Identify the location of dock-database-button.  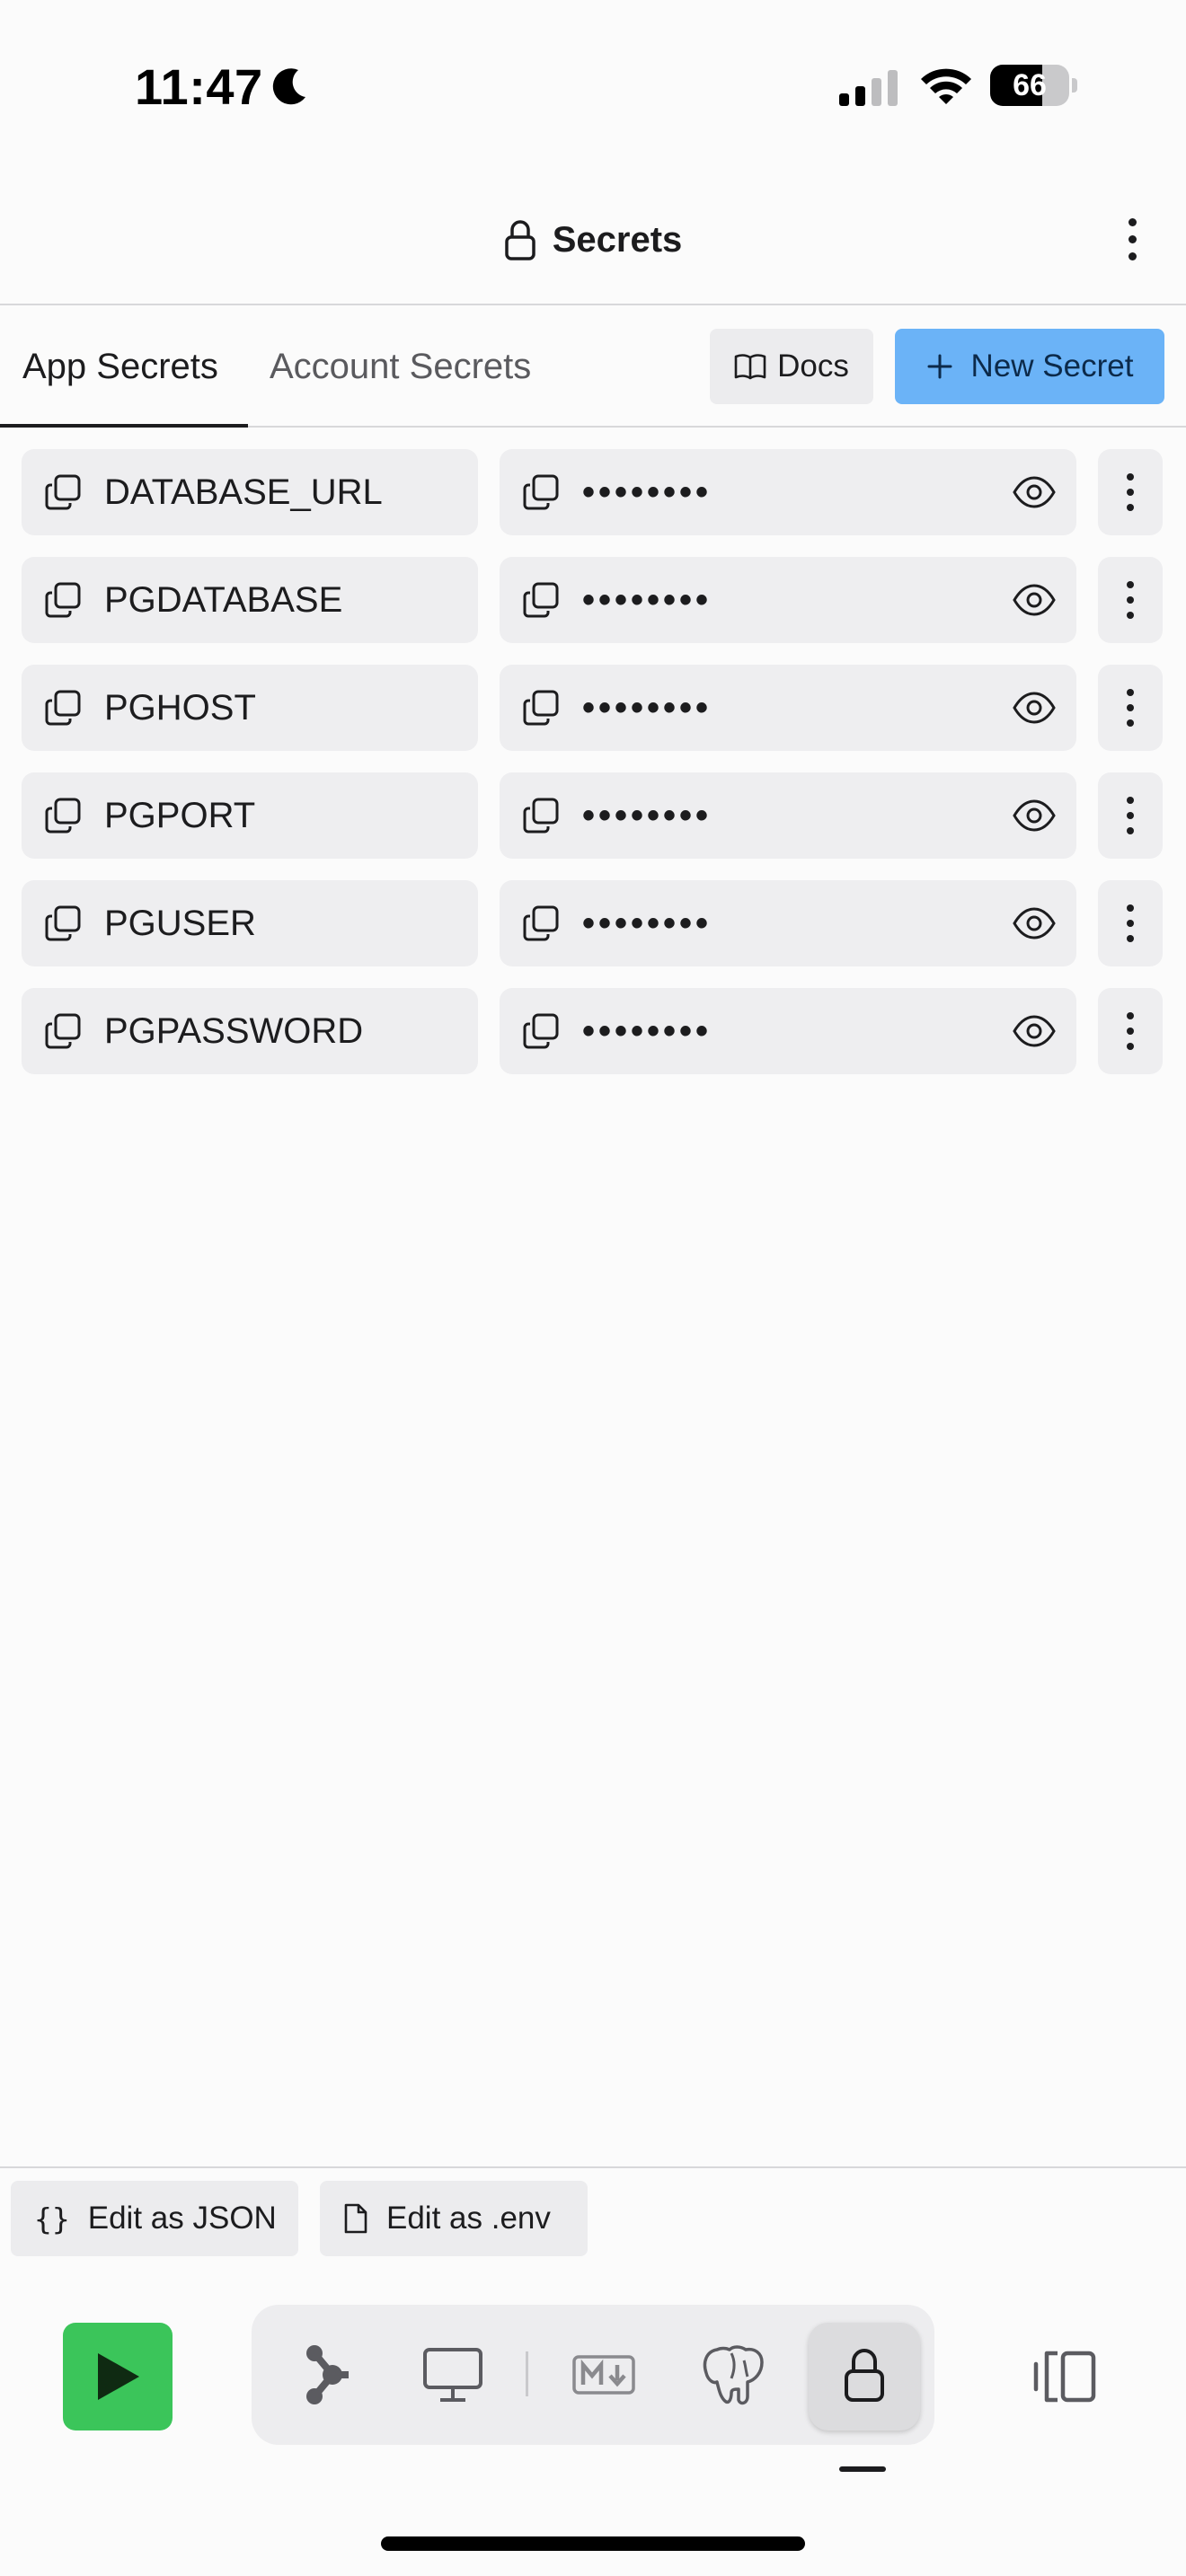
(733, 2375).